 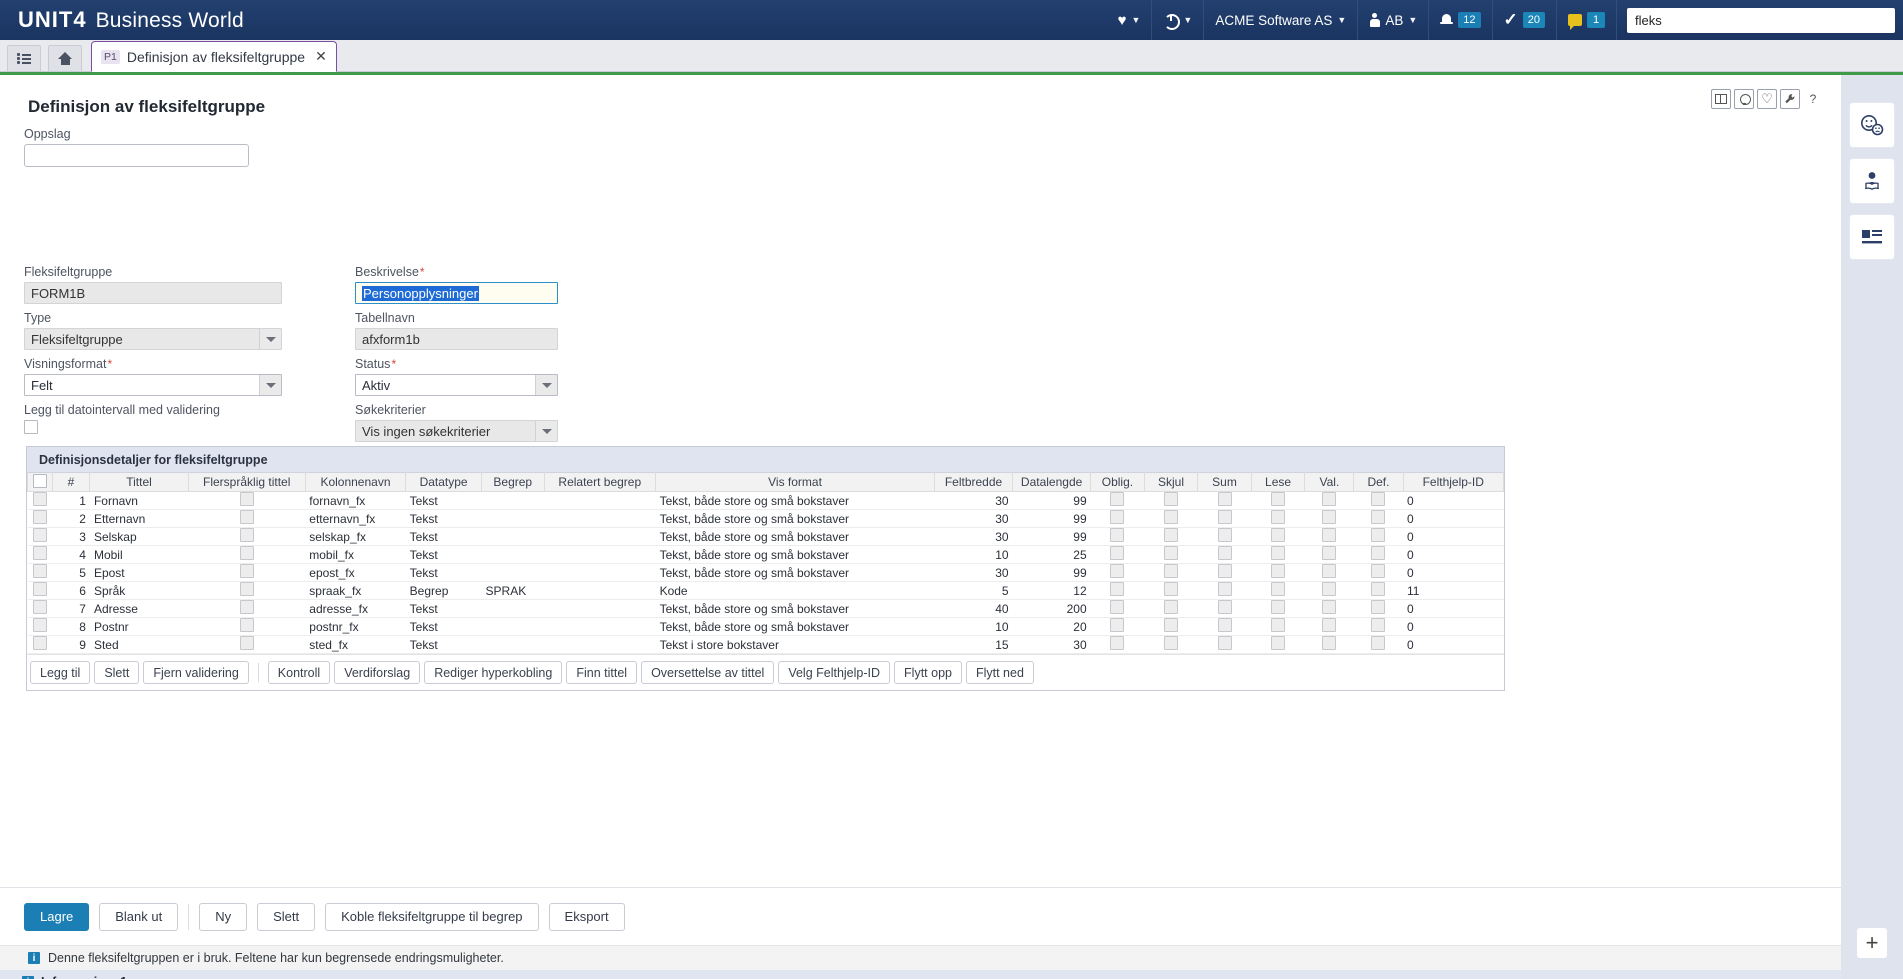 What do you see at coordinates (1278, 482) in the screenshot?
I see `col-lese: Lese` at bounding box center [1278, 482].